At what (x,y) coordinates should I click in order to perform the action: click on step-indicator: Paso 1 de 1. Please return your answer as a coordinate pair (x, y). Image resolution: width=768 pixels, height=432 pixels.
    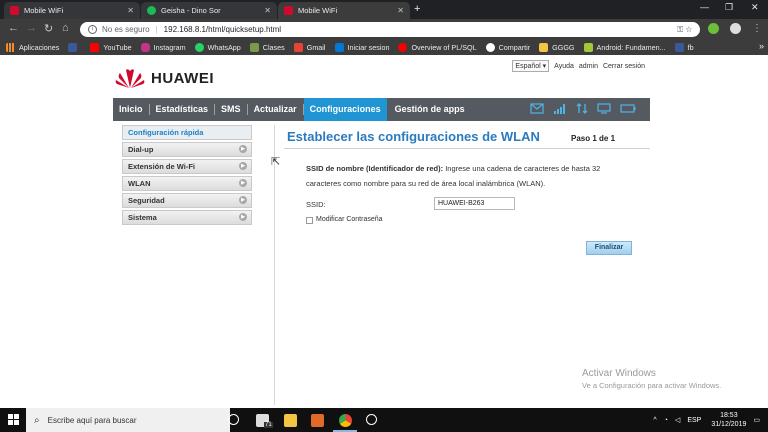
    Looking at the image, I should click on (593, 138).